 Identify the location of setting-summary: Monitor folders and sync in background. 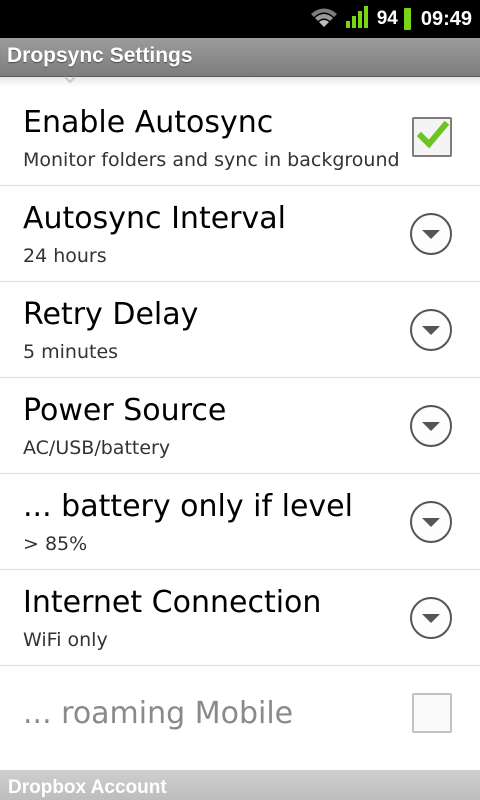
(211, 160).